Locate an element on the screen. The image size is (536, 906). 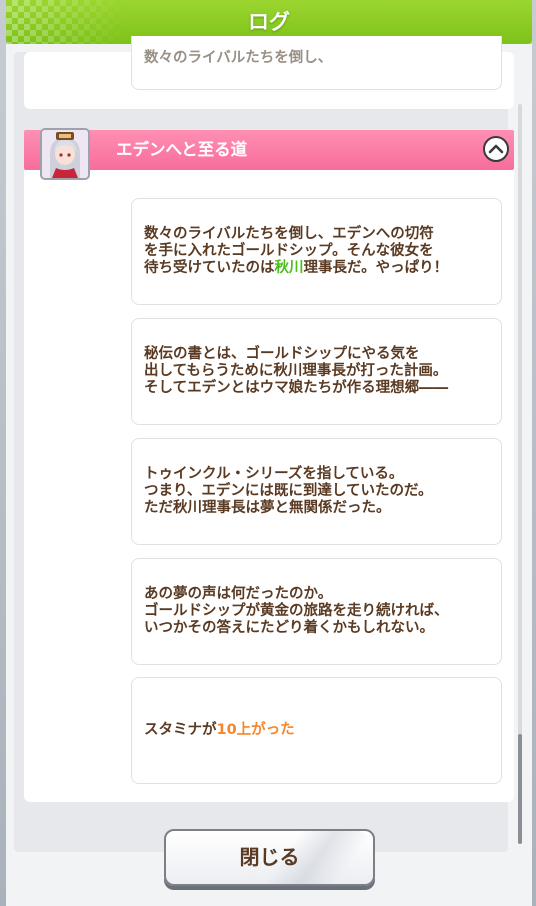
message-text: つまり、エデンには既に到達していたのだ。 is located at coordinates (288, 491).